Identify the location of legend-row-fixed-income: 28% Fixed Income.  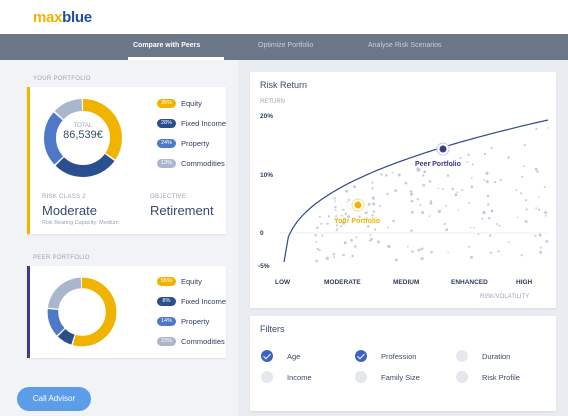
(191, 123).